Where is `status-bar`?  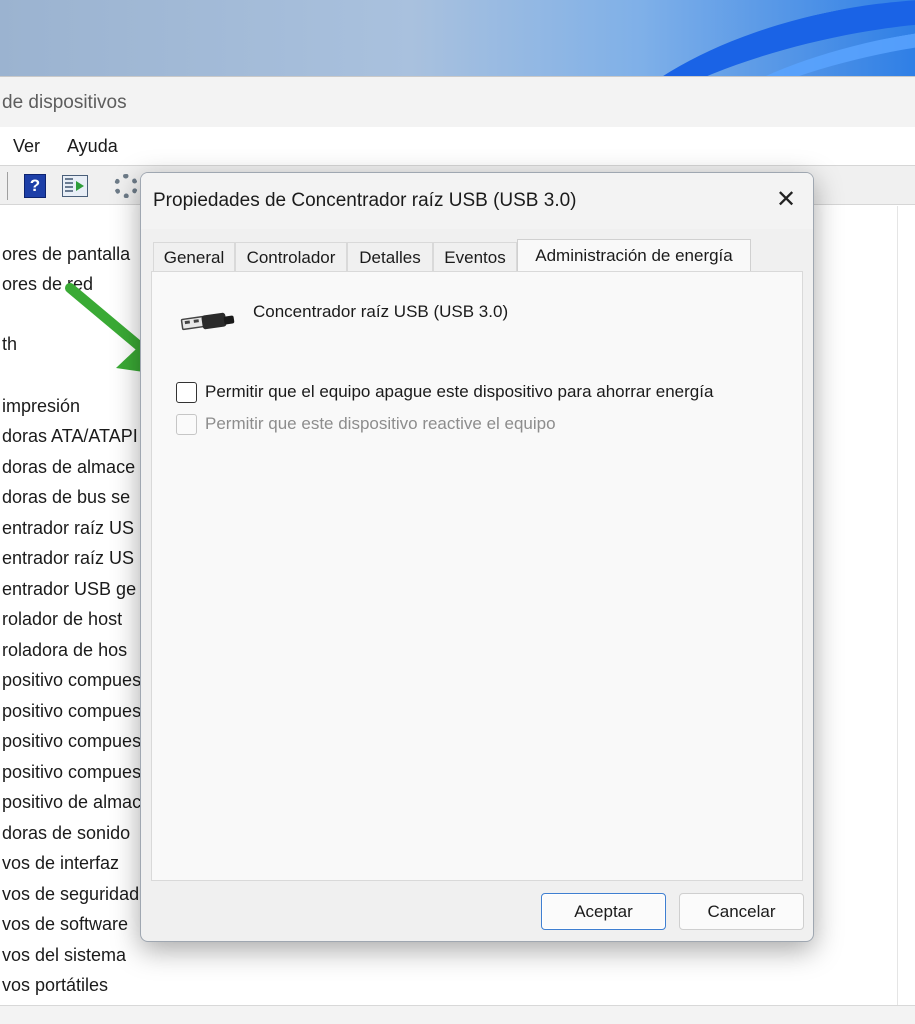 status-bar is located at coordinates (457, 1014).